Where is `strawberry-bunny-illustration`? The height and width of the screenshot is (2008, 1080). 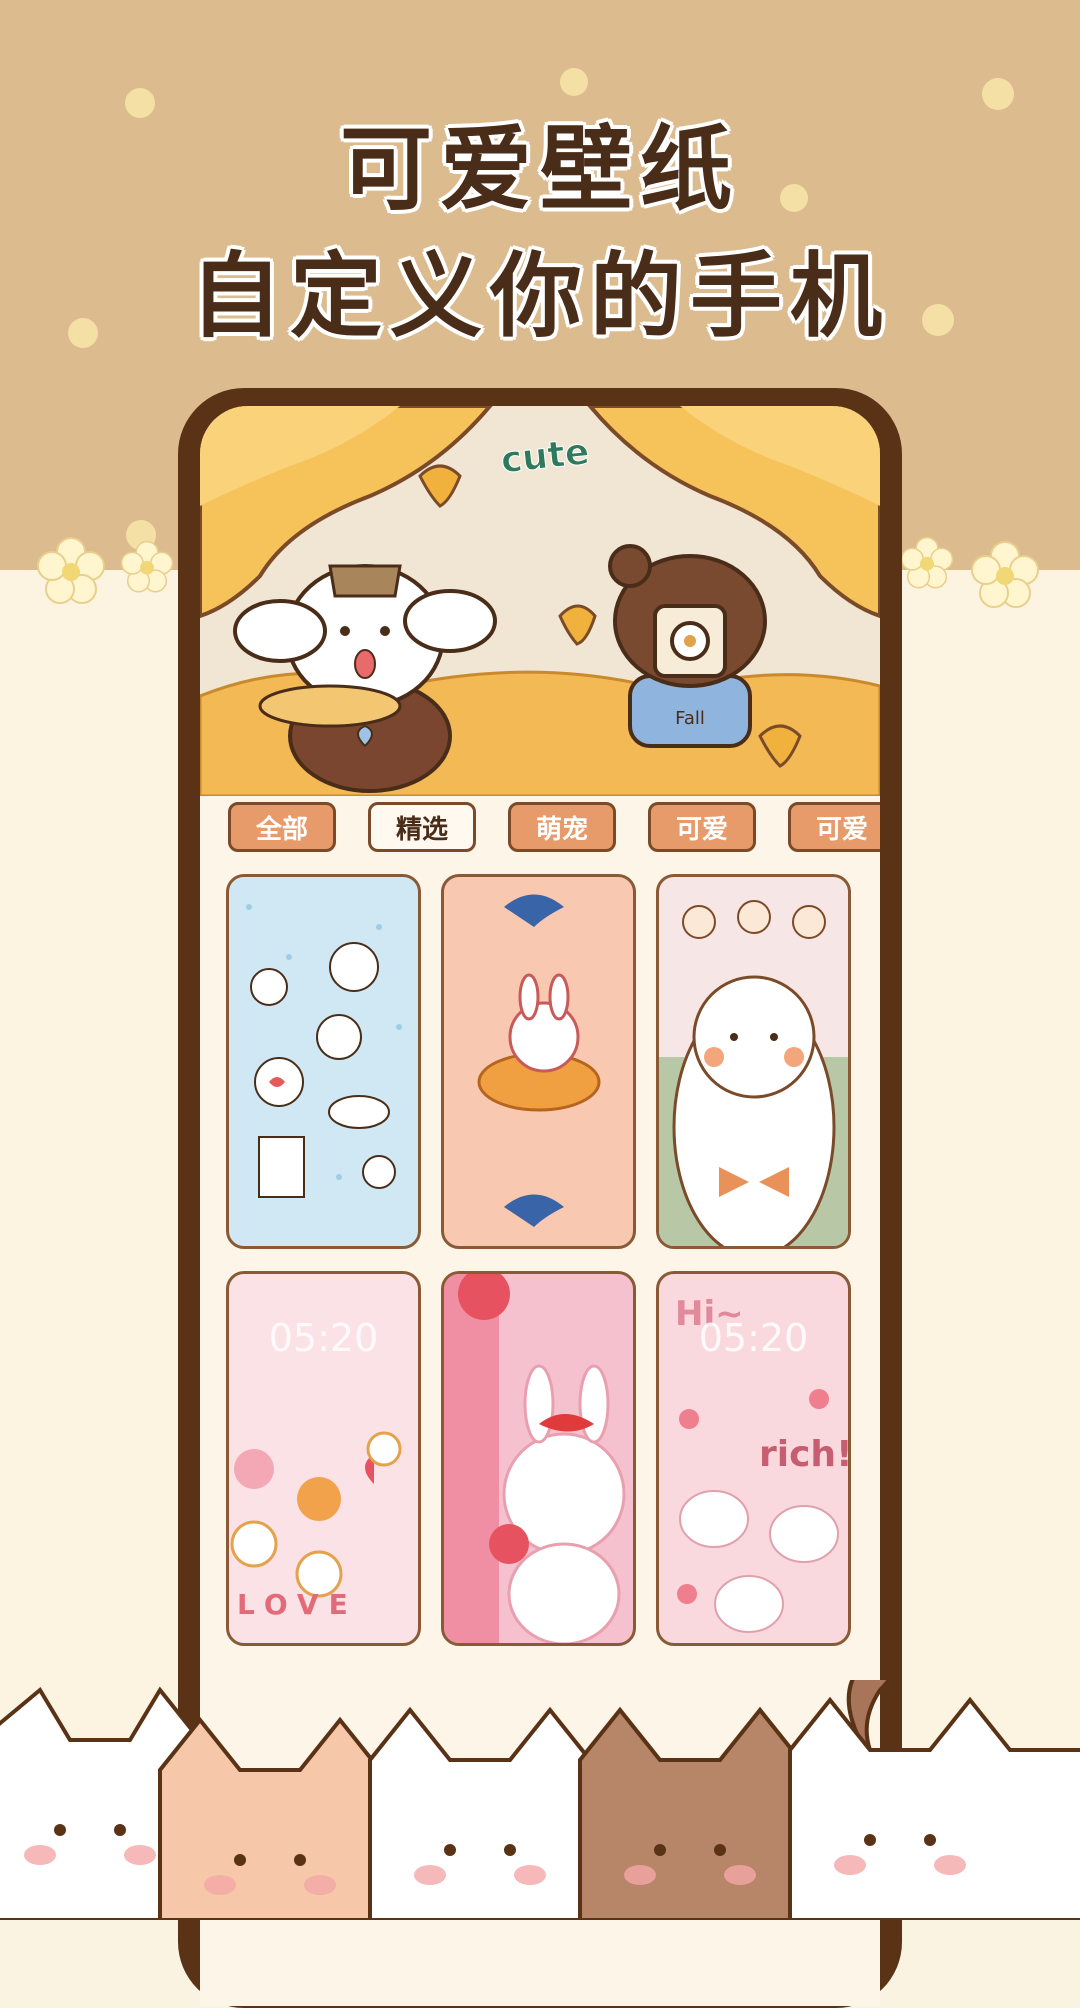
strawberry-bunny-illustration is located at coordinates (535, 1458).